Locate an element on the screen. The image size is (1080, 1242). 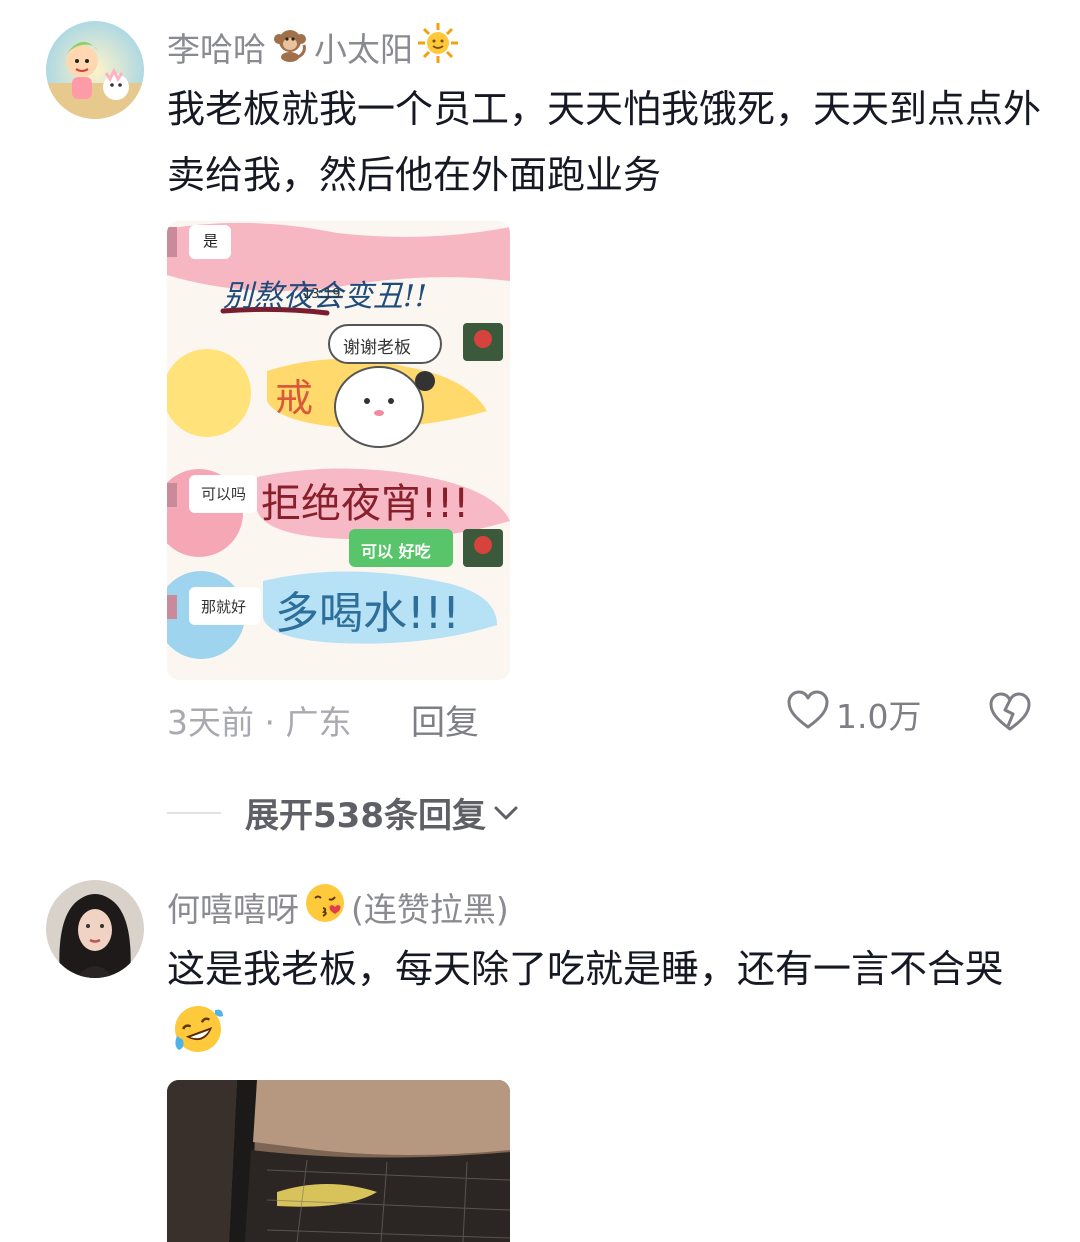
like-count: 1.0万 is located at coordinates (879, 716).